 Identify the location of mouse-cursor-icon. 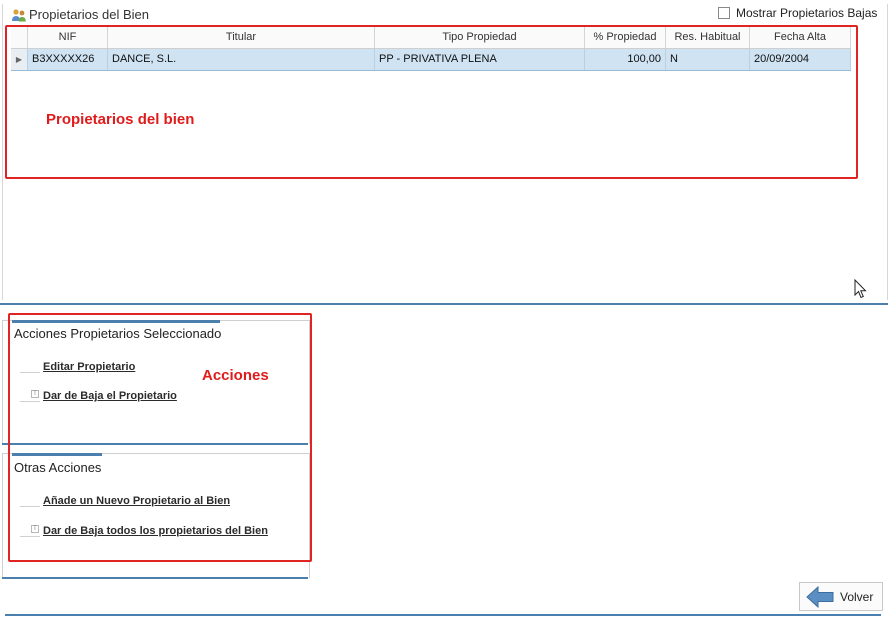
(860, 289).